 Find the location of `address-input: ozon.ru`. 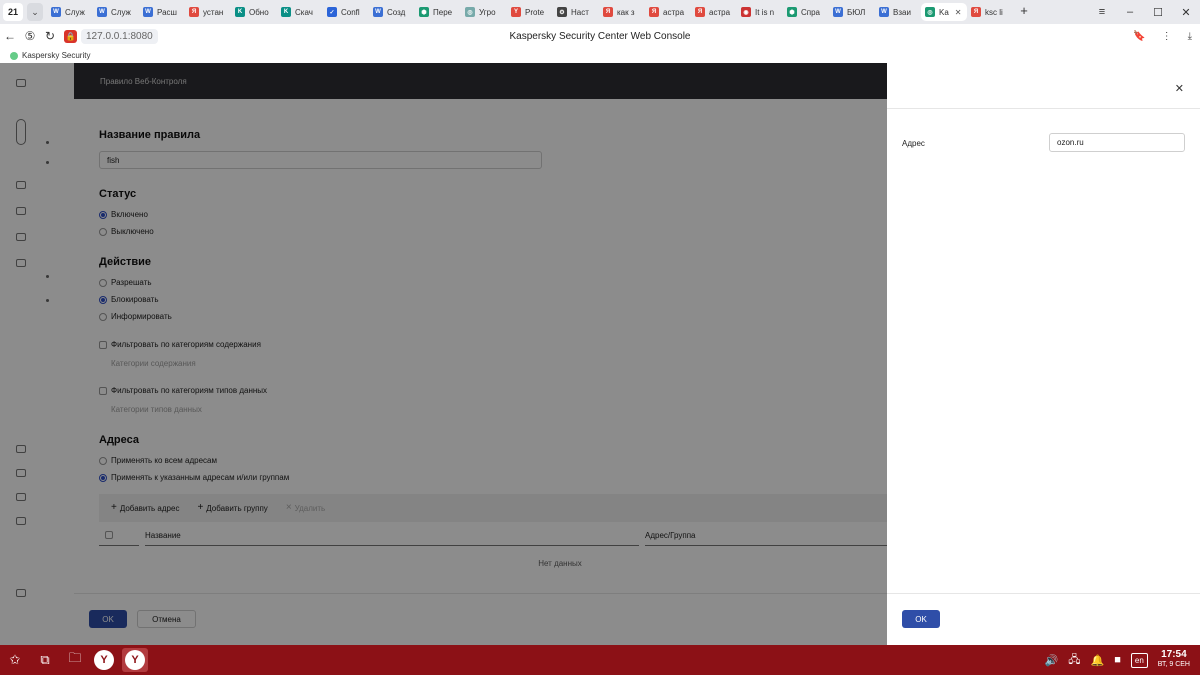

address-input: ozon.ru is located at coordinates (1117, 142).